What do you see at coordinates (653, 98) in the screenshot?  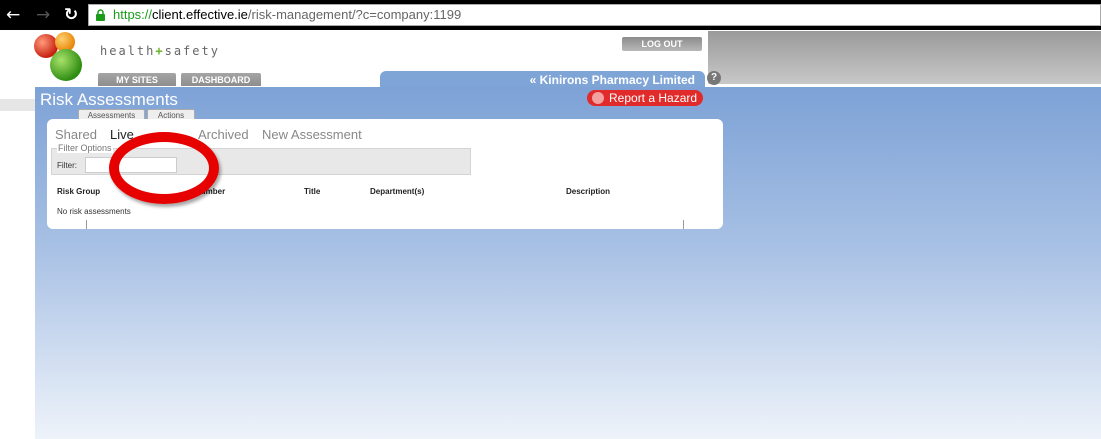 I see `report-hazard-label: Report a Hazard` at bounding box center [653, 98].